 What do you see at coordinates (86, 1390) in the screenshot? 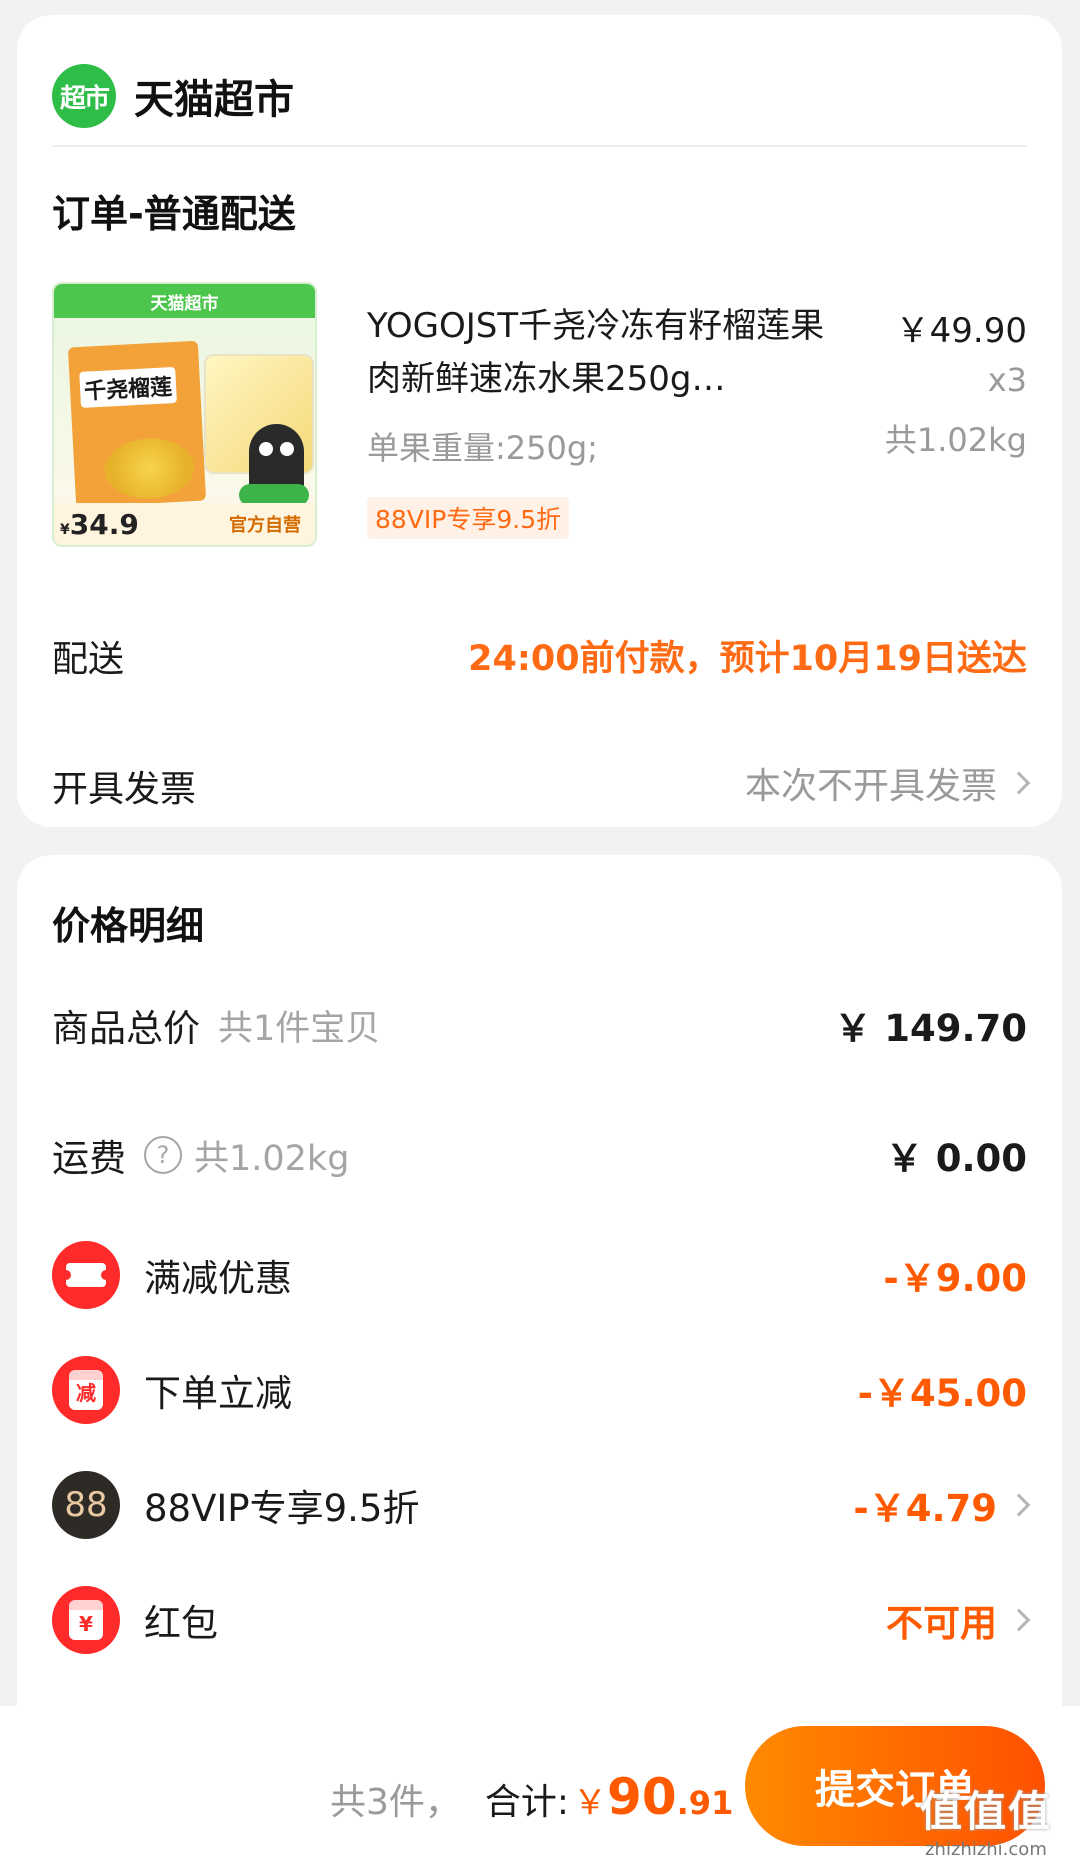
I see `minus-badge-icon: 减` at bounding box center [86, 1390].